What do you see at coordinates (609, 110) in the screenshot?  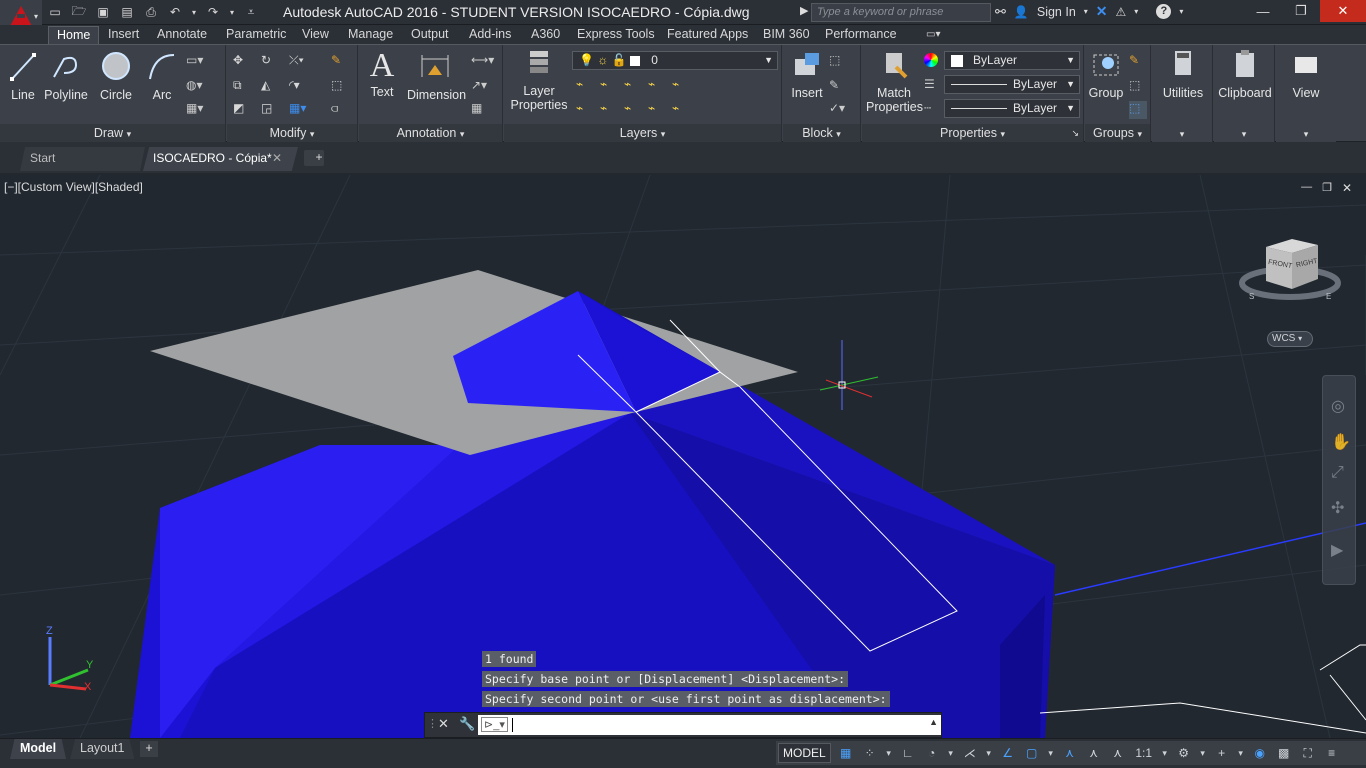 I see `layer-lock-icon: ⌁` at bounding box center [609, 110].